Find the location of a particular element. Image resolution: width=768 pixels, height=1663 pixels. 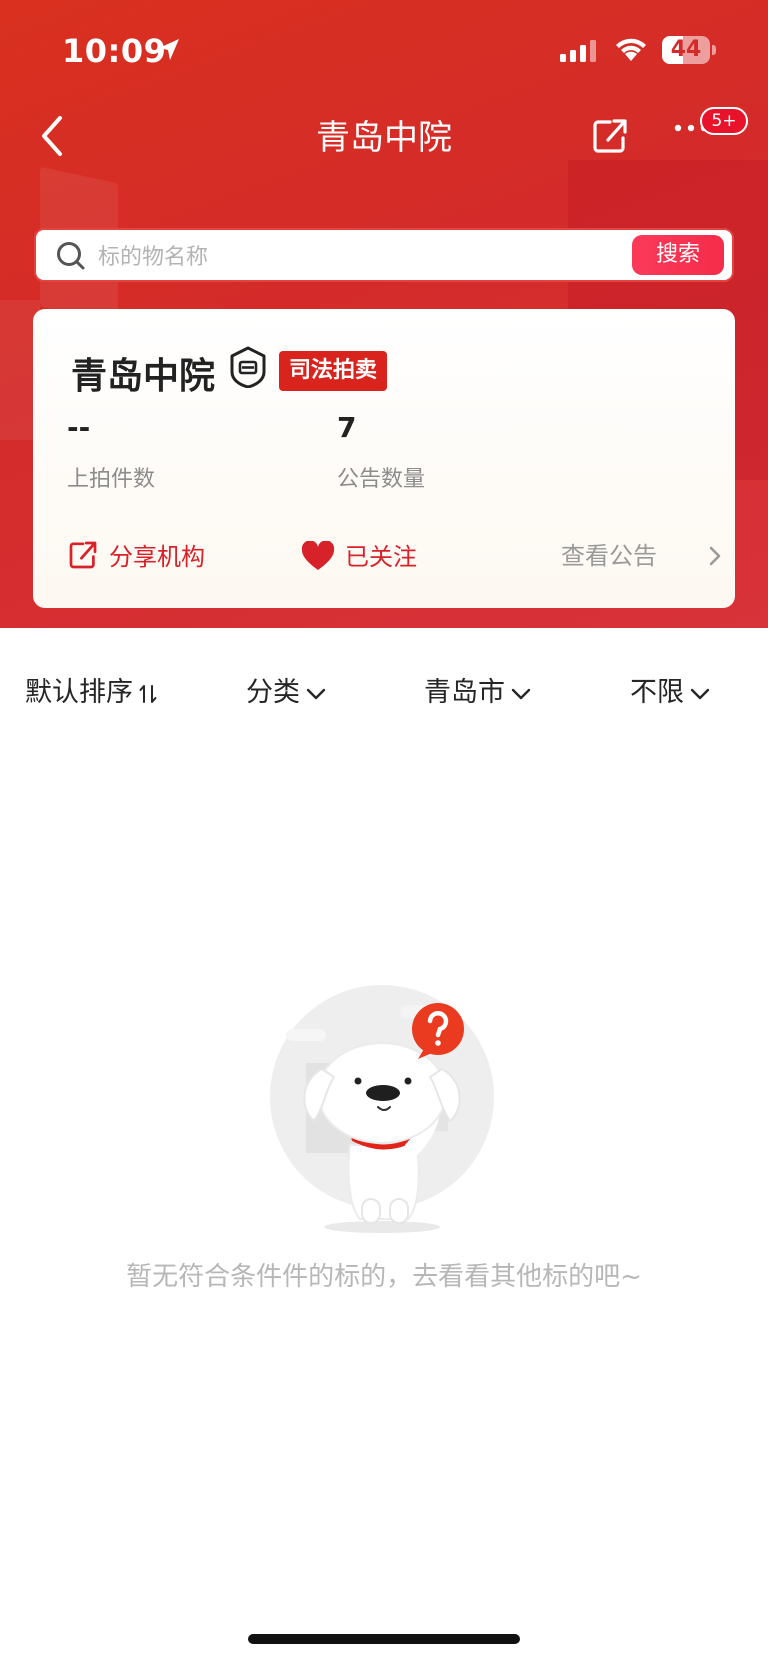

stat-auction-count-label: 上拍件数 is located at coordinates (111, 479).